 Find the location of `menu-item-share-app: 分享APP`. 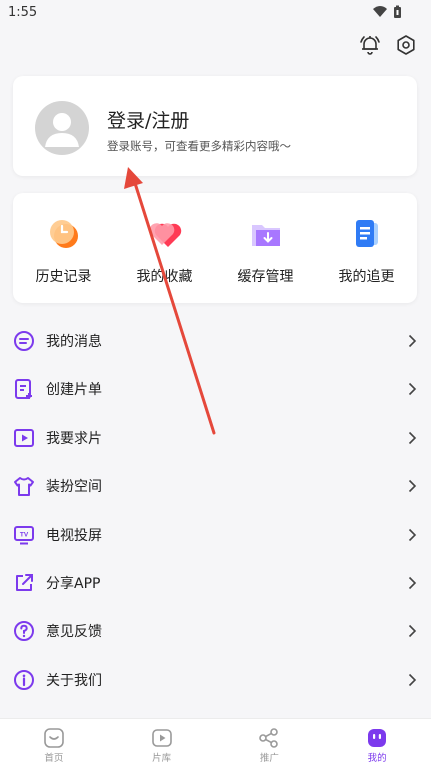

menu-item-share-app: 分享APP is located at coordinates (215, 583).